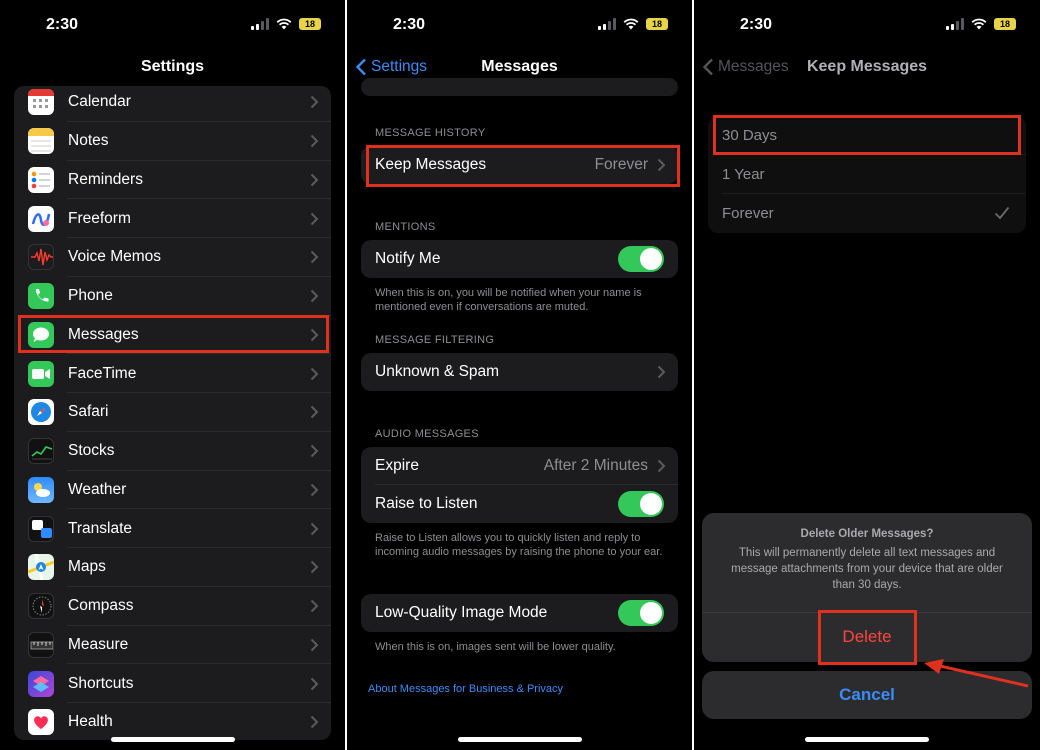 This screenshot has width=1040, height=750. Describe the element at coordinates (519, 87) in the screenshot. I see `previous-group-remnant` at that location.